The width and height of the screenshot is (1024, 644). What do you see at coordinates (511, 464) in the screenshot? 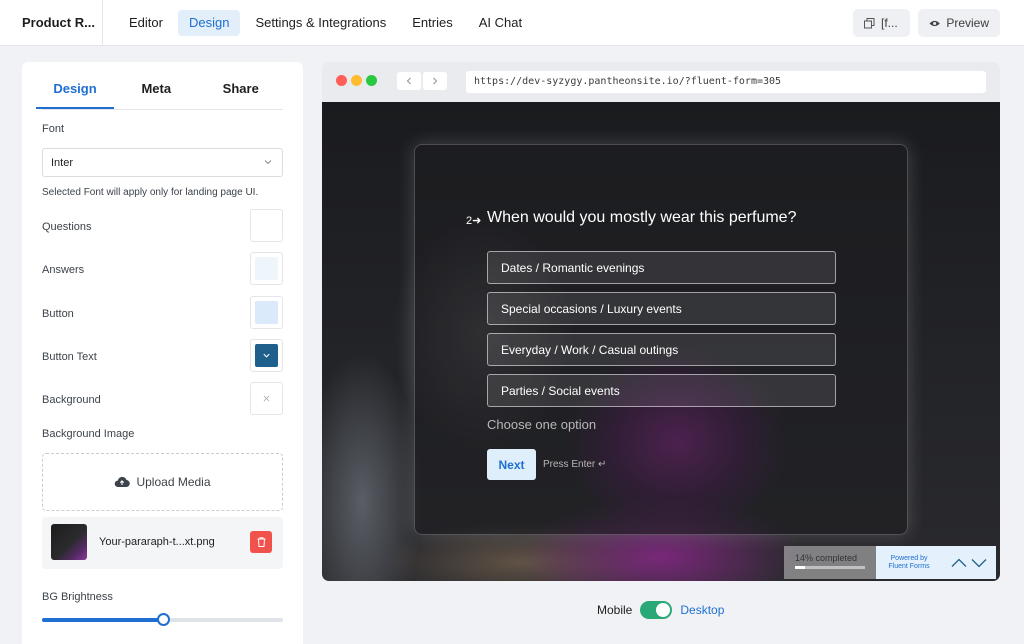
I see `next-button: Next` at bounding box center [511, 464].